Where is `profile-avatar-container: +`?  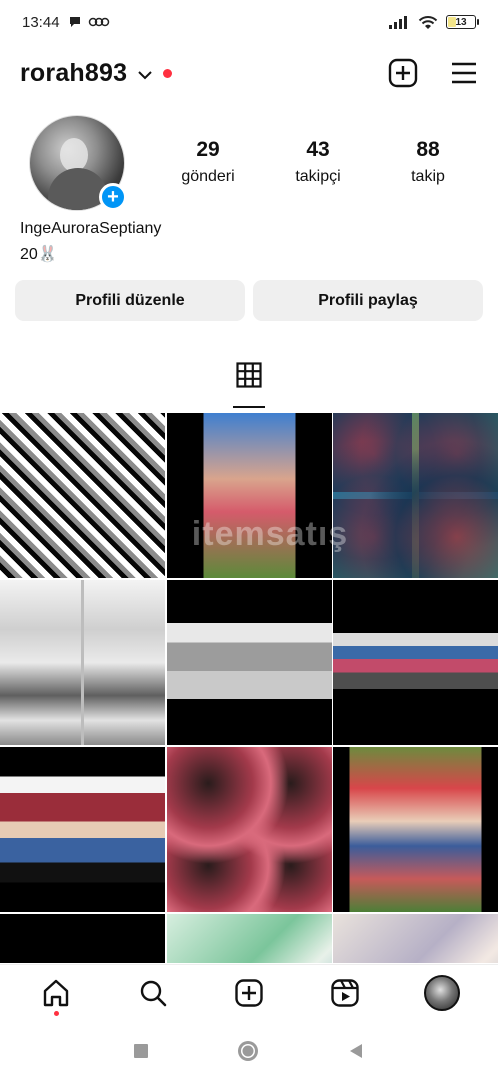
profile-avatar-container: + is located at coordinates (78, 163).